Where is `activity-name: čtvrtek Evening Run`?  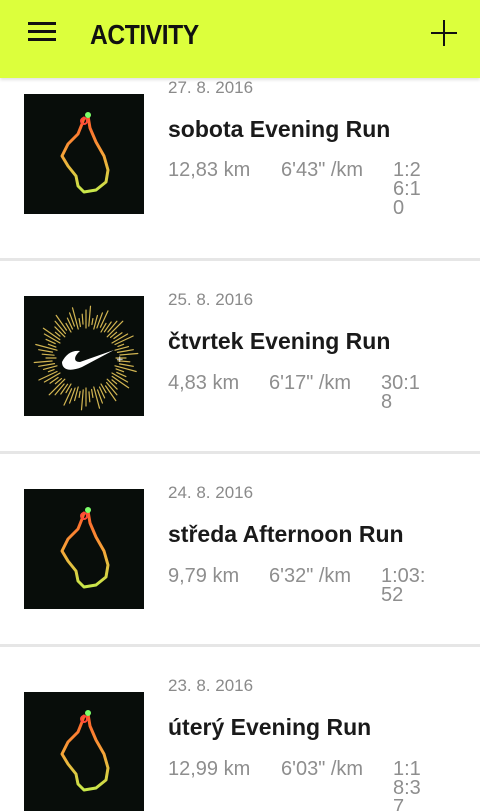 activity-name: čtvrtek Evening Run is located at coordinates (279, 341).